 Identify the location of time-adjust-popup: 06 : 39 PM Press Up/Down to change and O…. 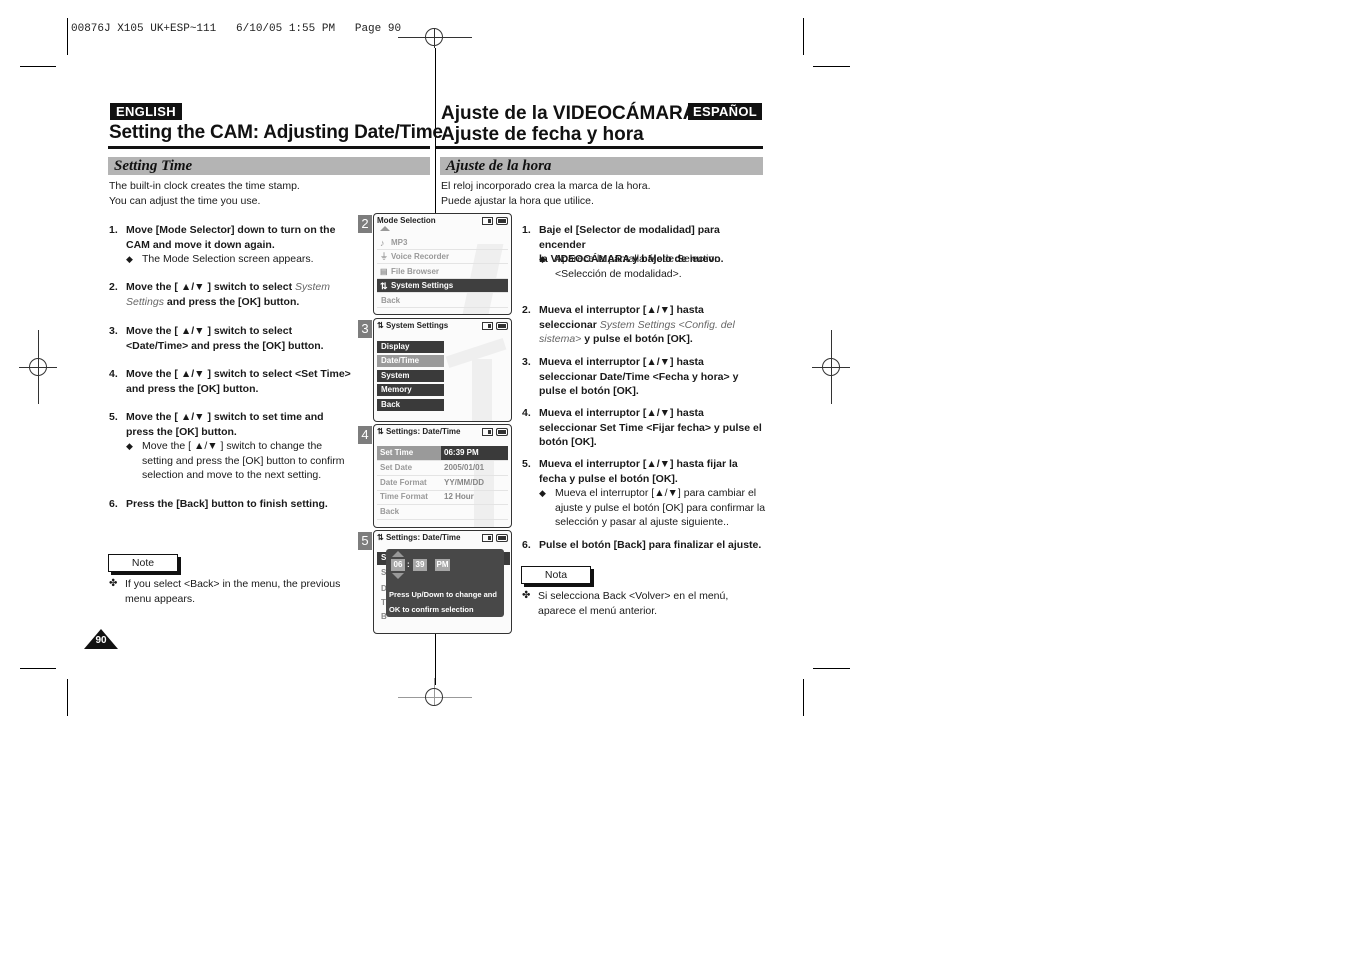
(445, 583).